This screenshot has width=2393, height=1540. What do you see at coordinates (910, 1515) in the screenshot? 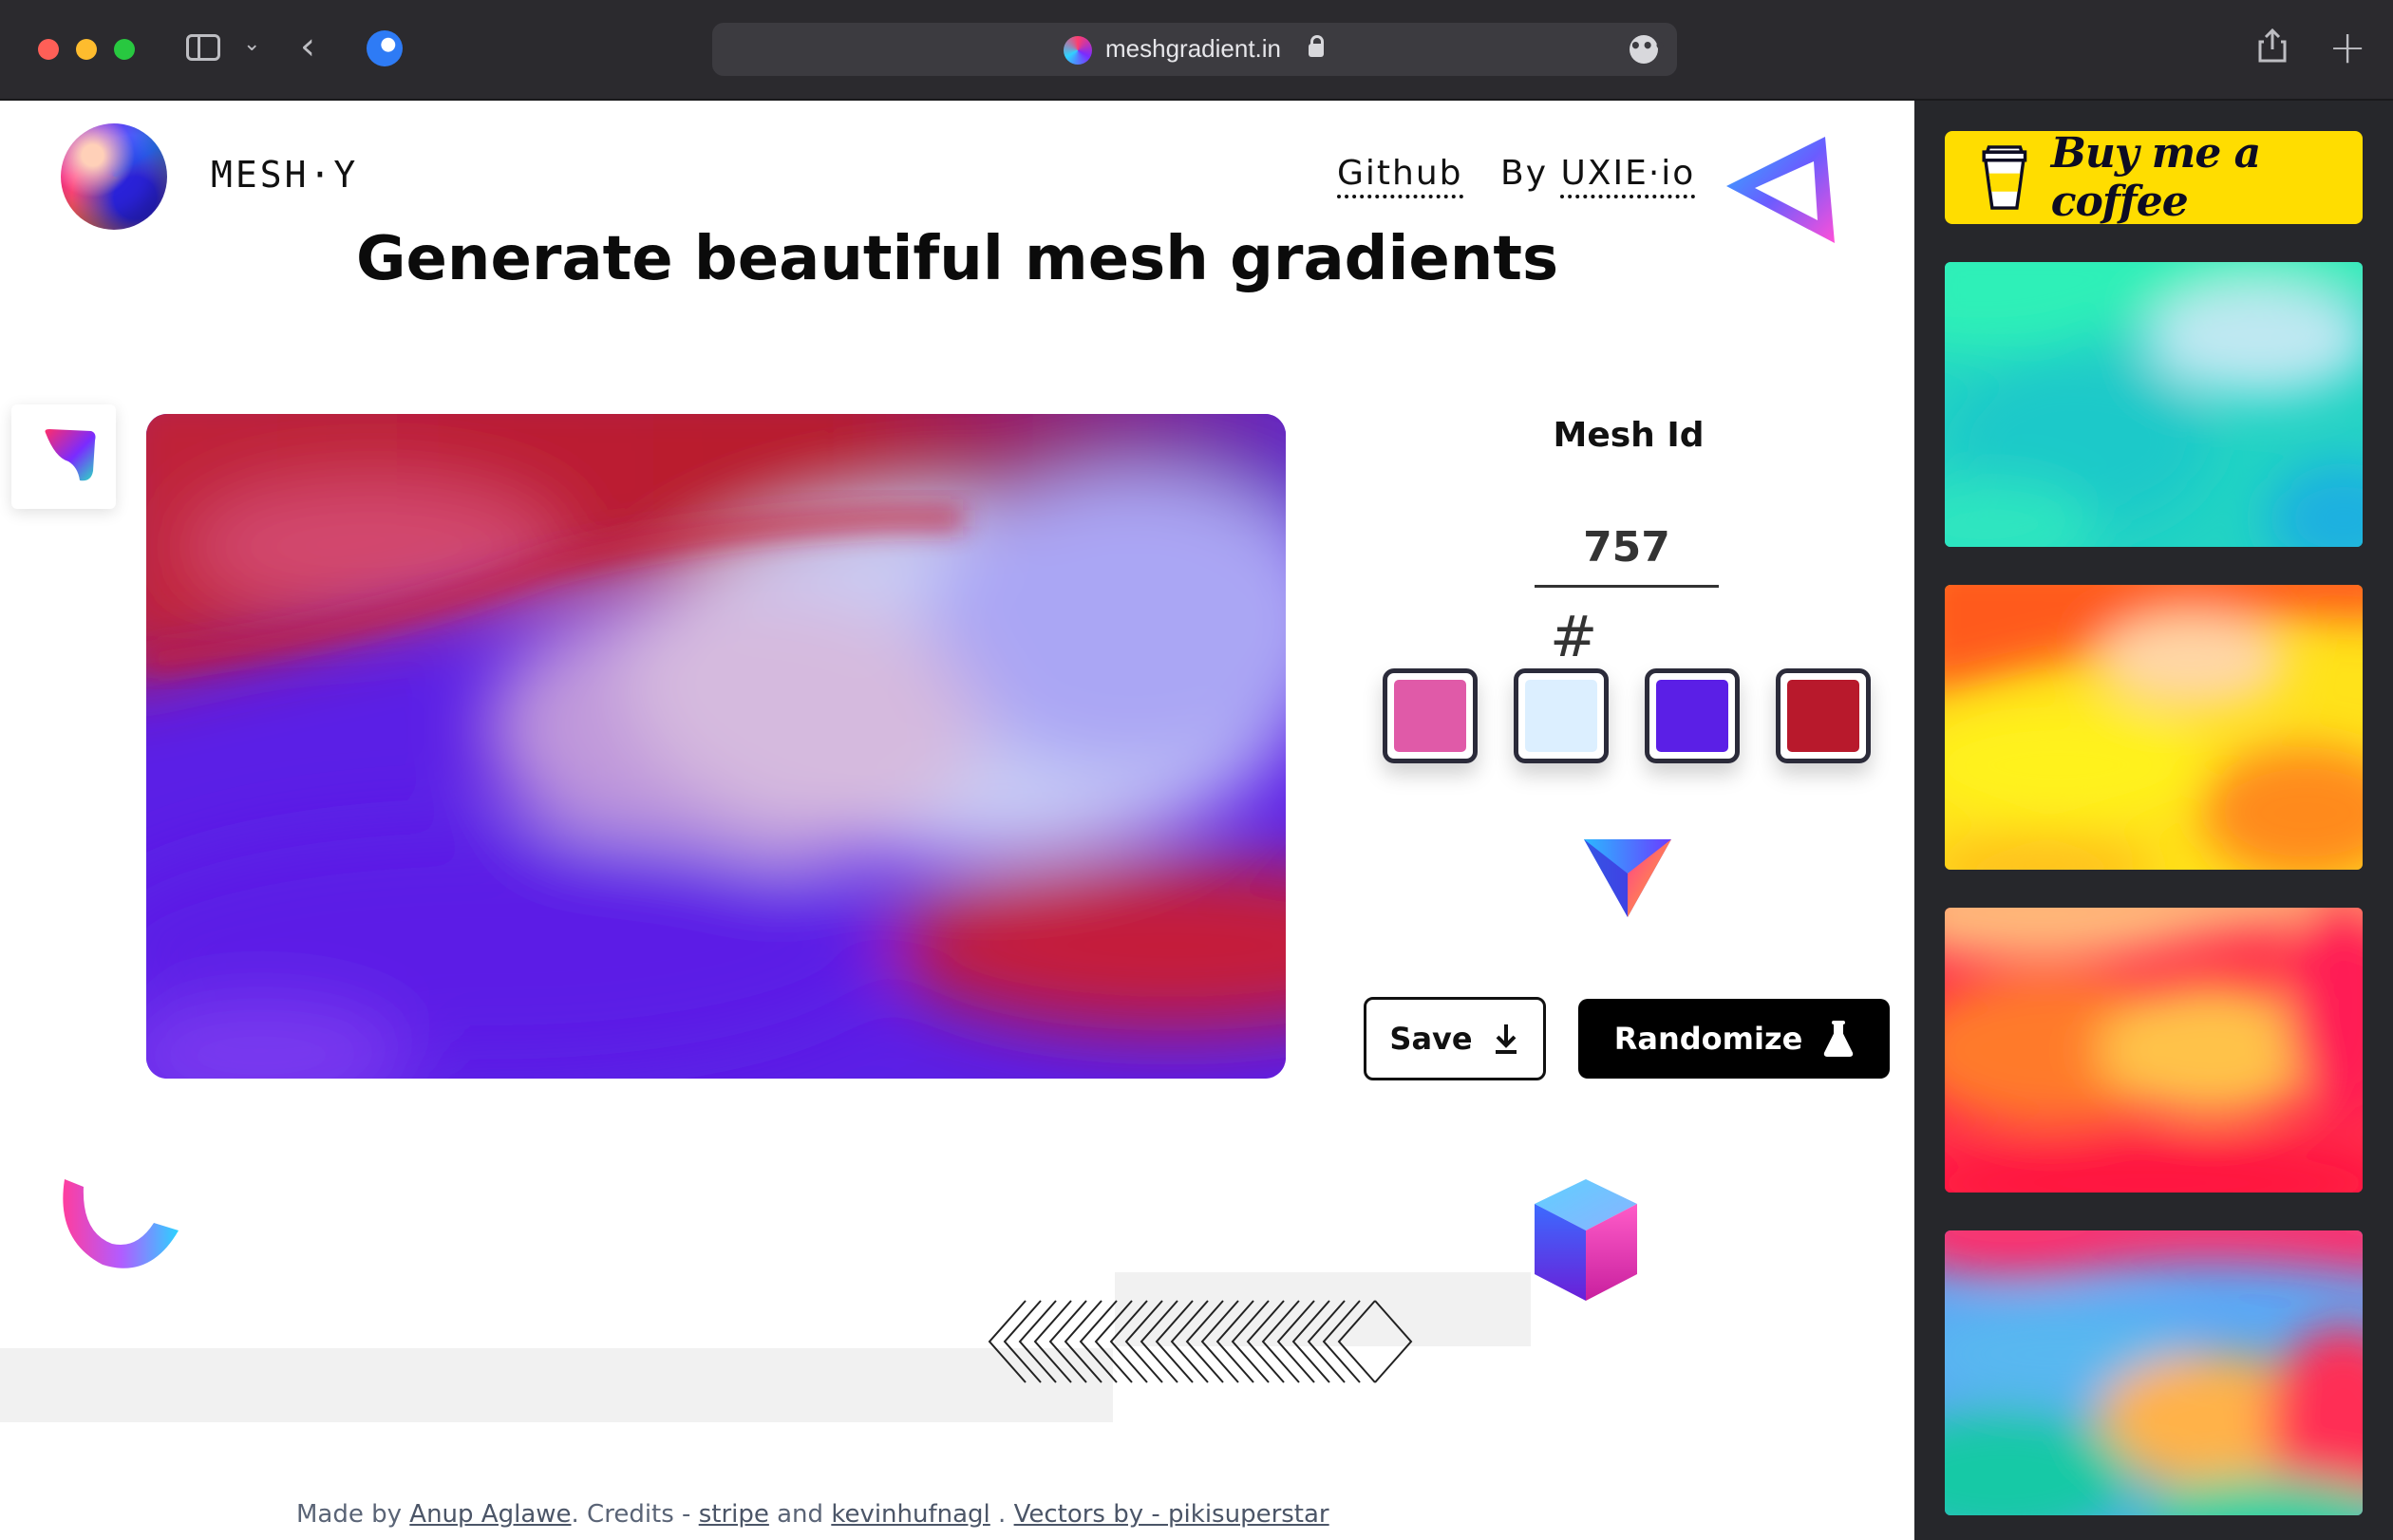
I see `kevinhufnagl-link: kevinhufnagl` at bounding box center [910, 1515].